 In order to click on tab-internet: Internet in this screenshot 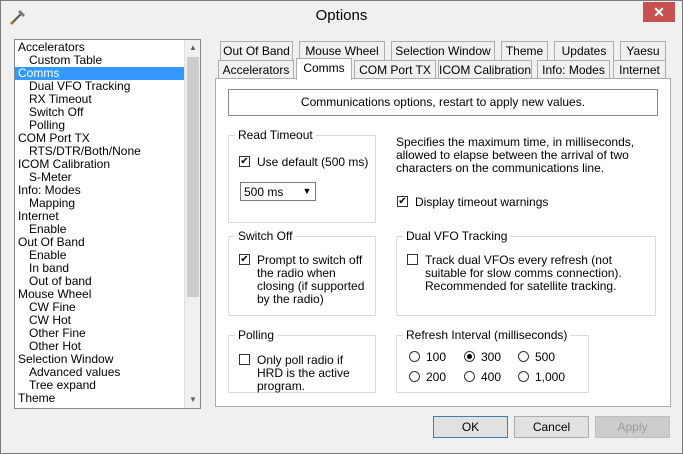, I will do `click(639, 69)`.